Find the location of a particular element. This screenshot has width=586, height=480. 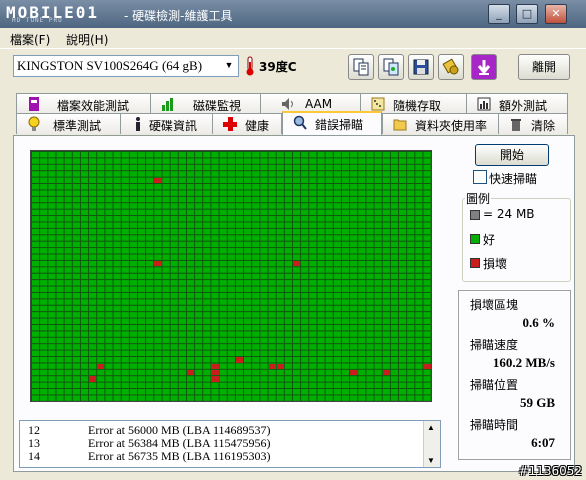

legend-bad-label: 損壞 is located at coordinates (495, 264).